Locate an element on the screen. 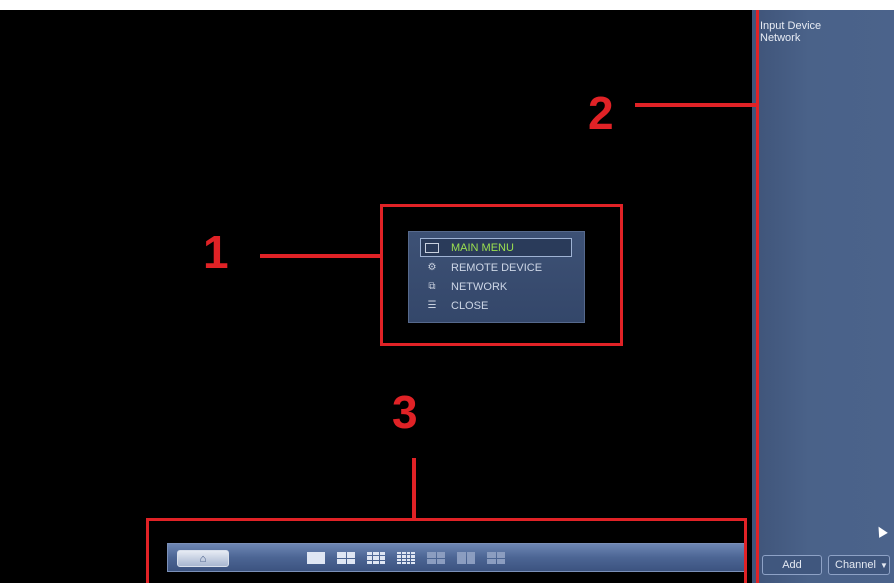  annotation-label-1: 1 is located at coordinates (216, 252).